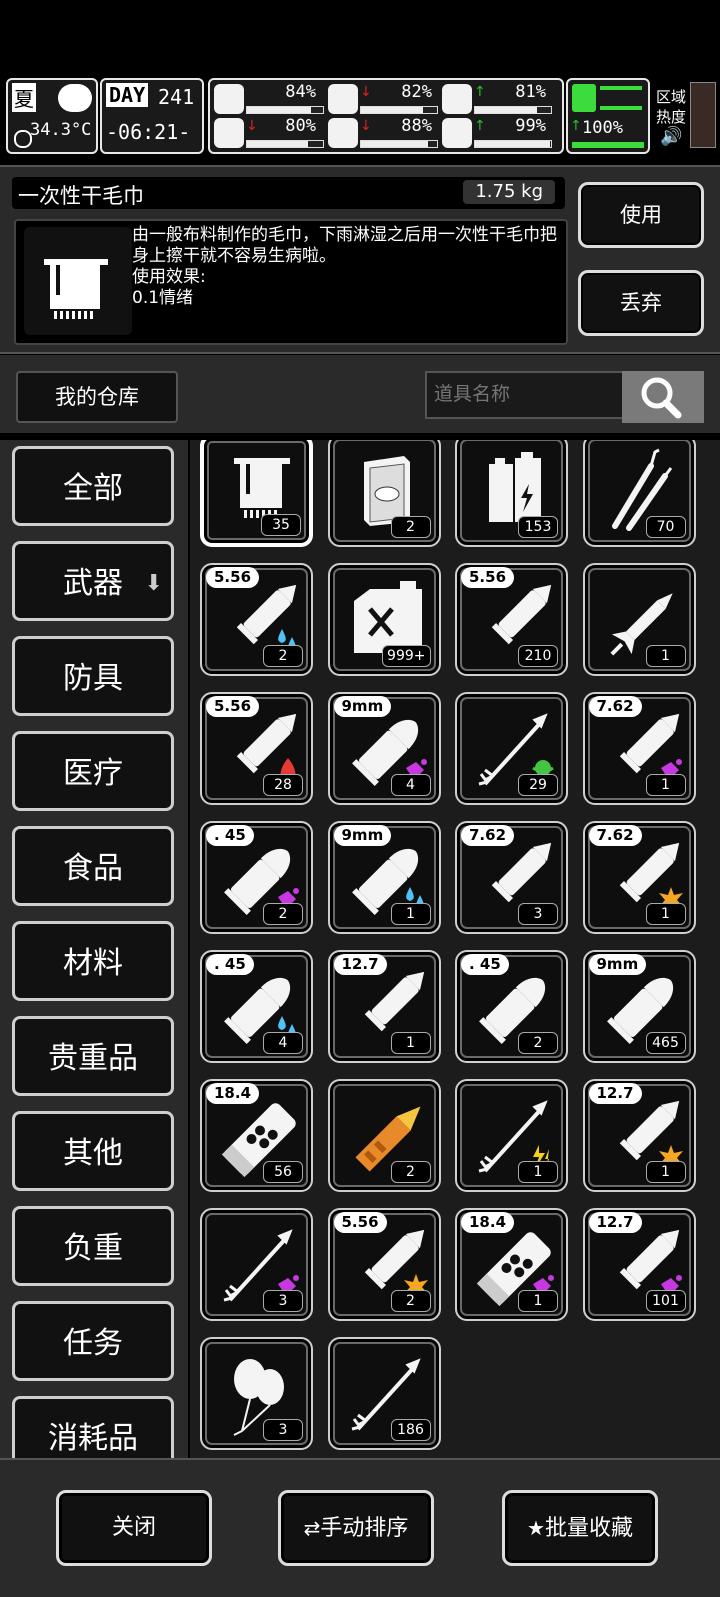 The image size is (720, 1597). I want to click on inventory-slot: 18.4 56, so click(256, 1135).